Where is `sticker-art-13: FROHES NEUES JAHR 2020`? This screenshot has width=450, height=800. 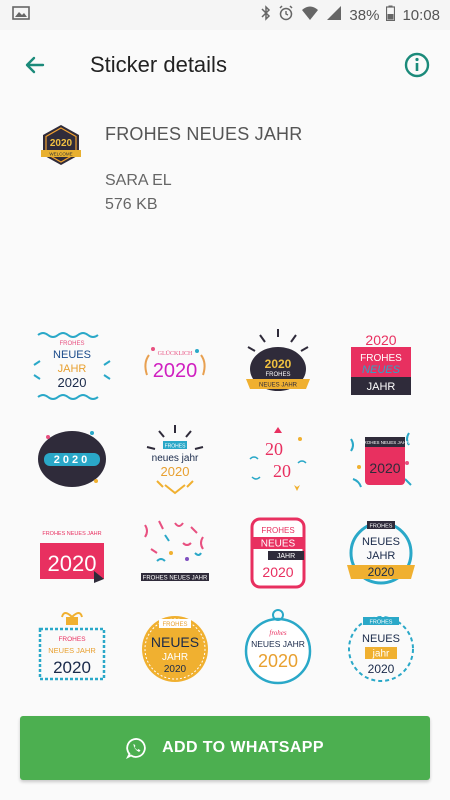
sticker-art-13: FROHES NEUES JAHR 2020 is located at coordinates (71, 646).